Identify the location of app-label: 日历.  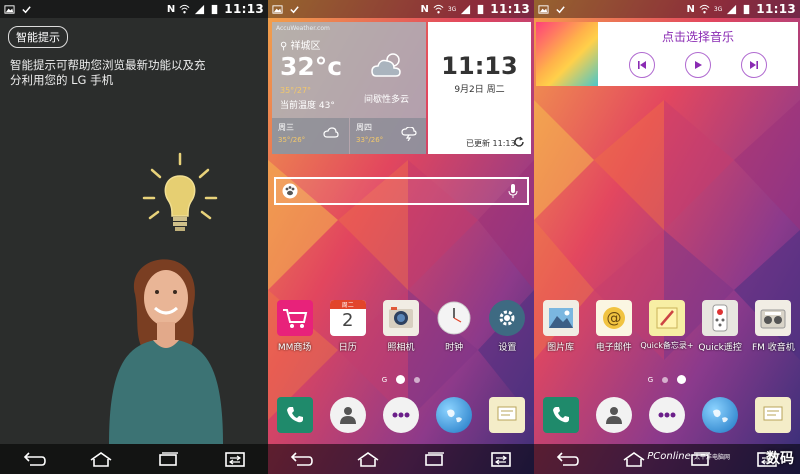
(347, 348).